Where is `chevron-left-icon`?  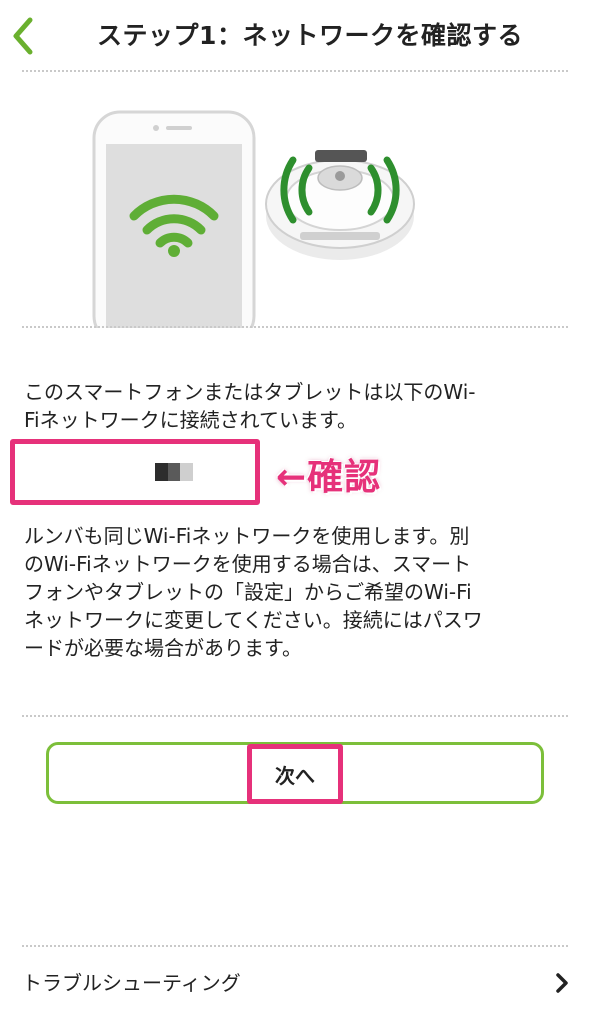
chevron-left-icon is located at coordinates (23, 36).